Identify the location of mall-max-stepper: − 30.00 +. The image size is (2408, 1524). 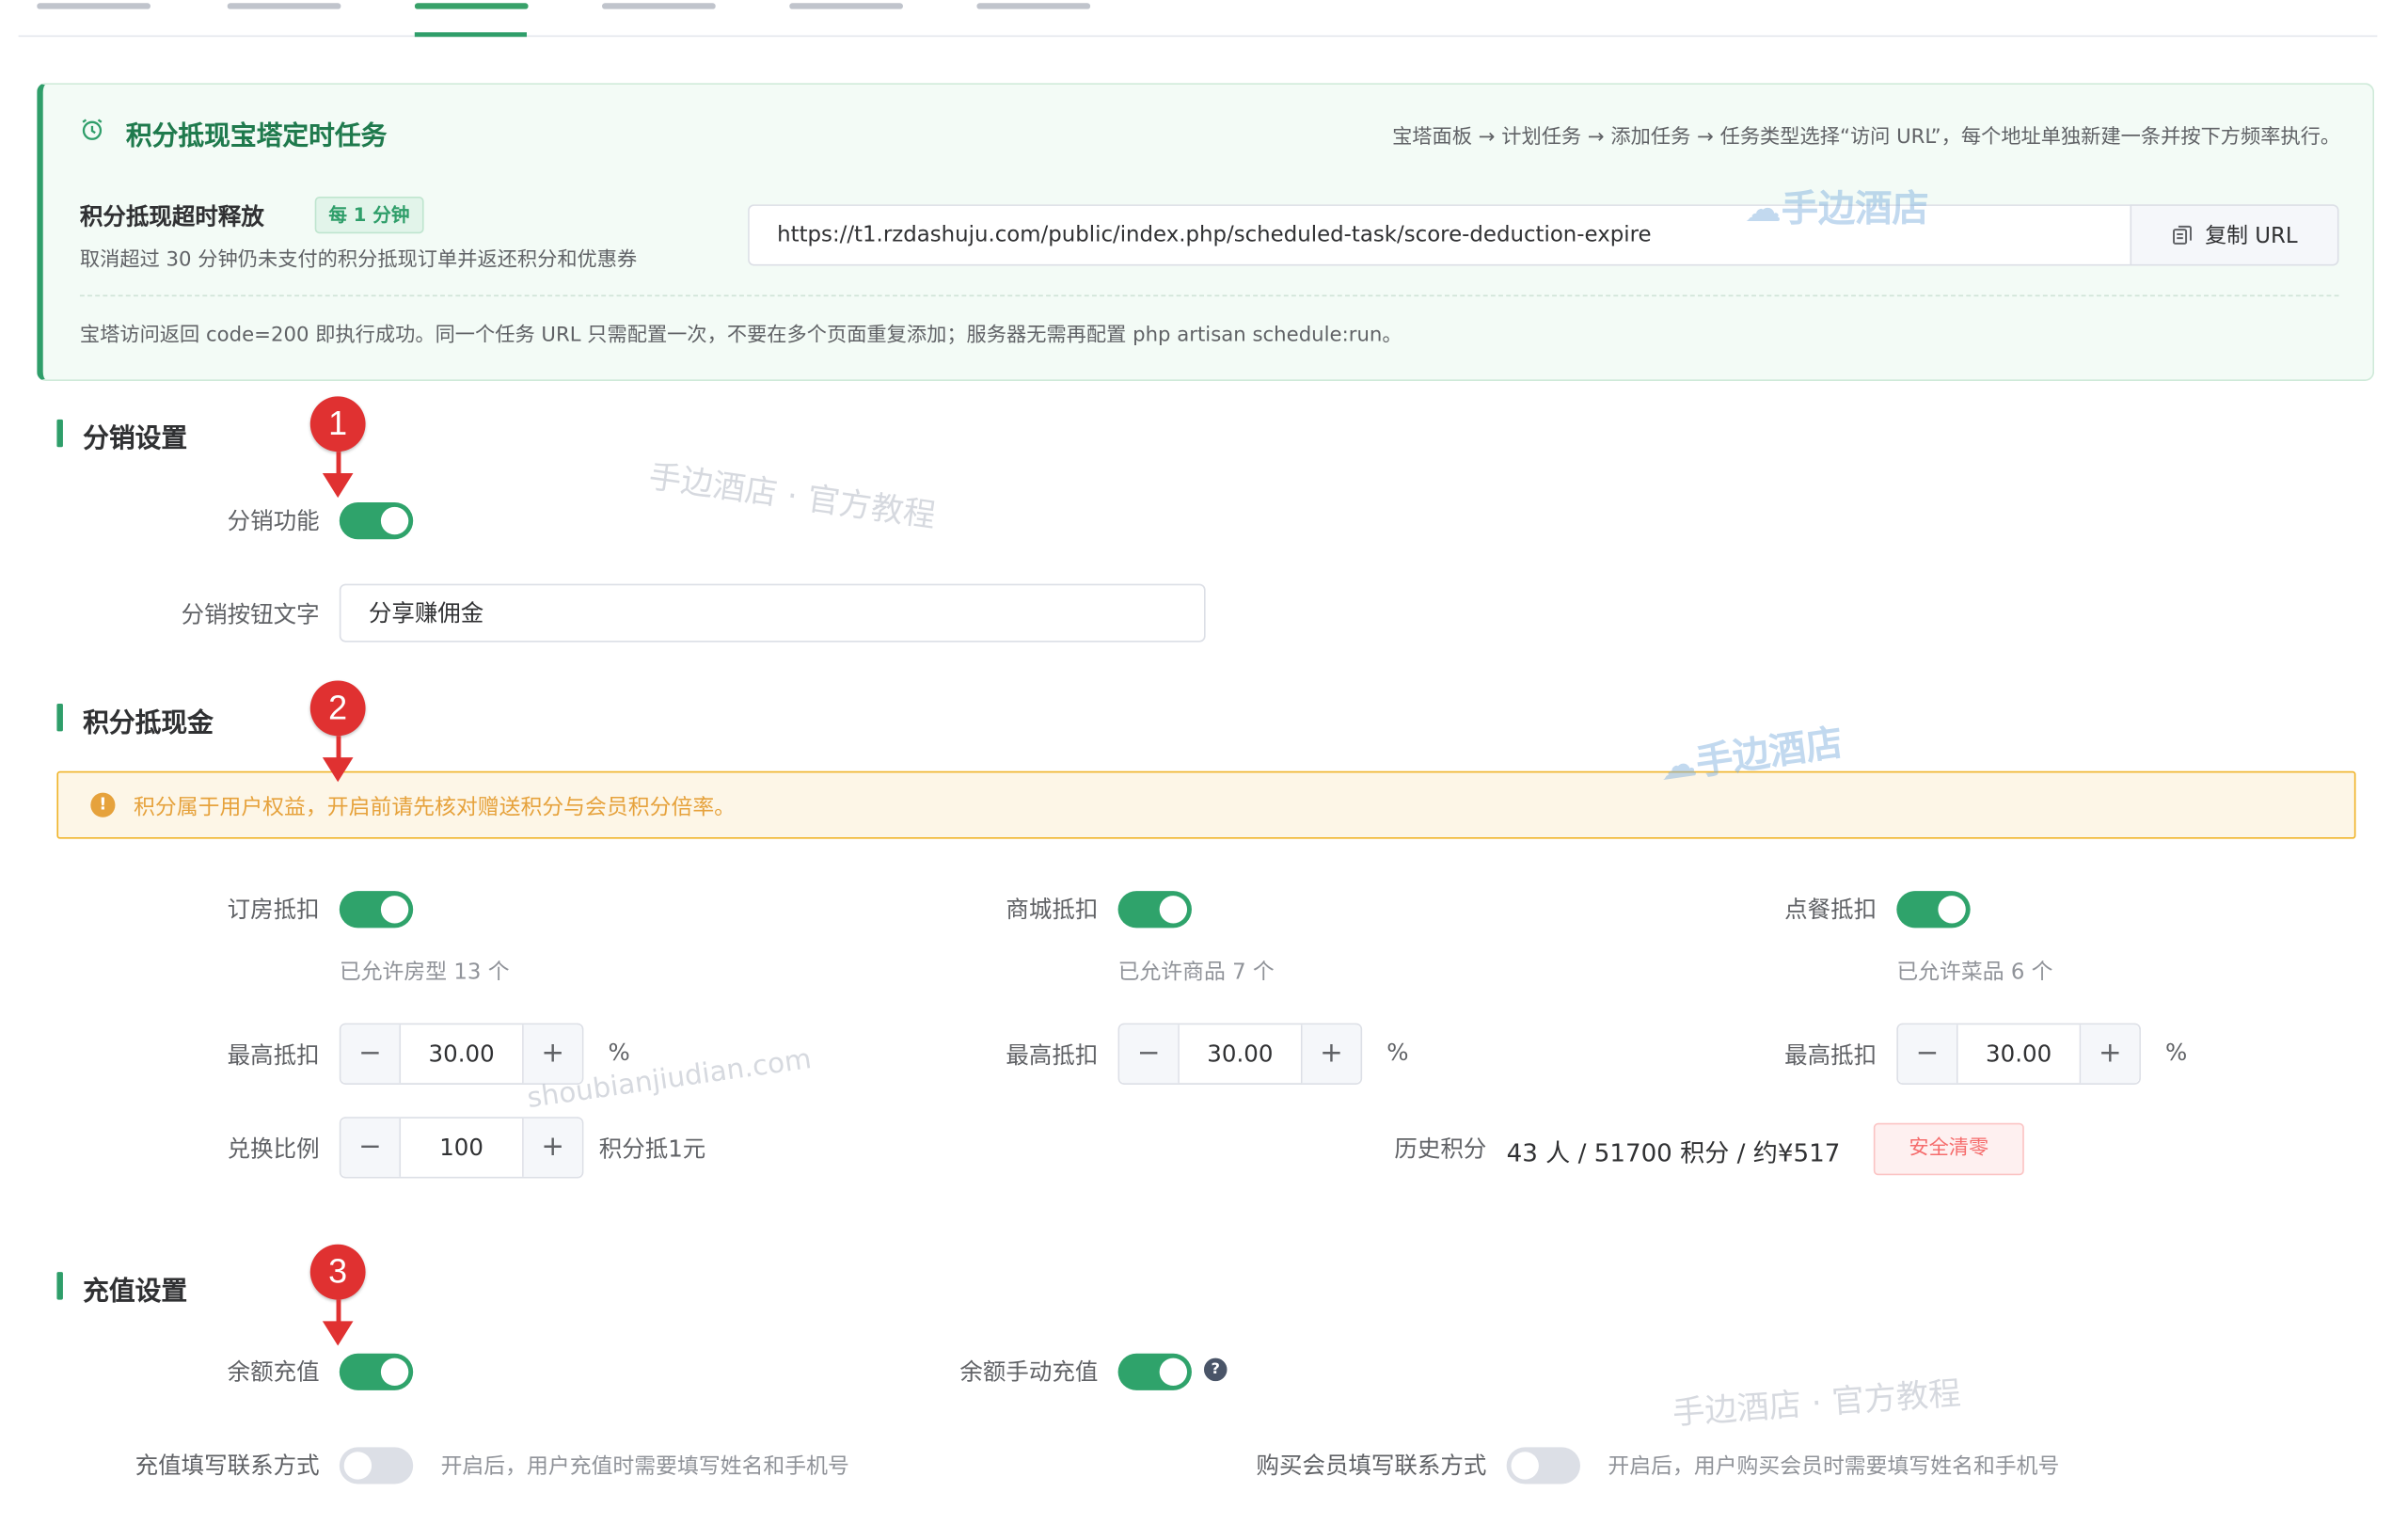
(1240, 1054).